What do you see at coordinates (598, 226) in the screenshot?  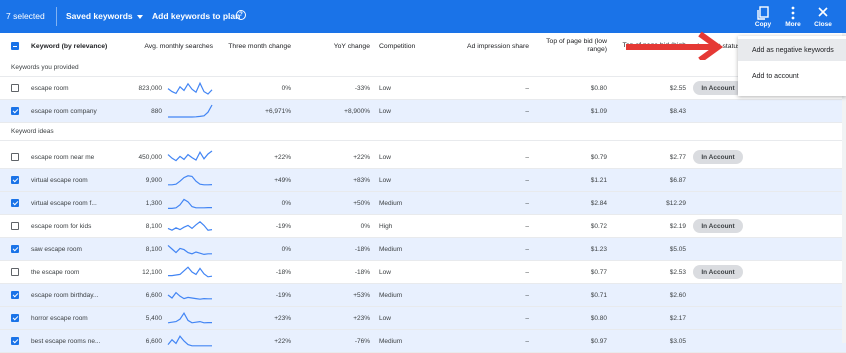 I see `top-bid-low: $0.72` at bounding box center [598, 226].